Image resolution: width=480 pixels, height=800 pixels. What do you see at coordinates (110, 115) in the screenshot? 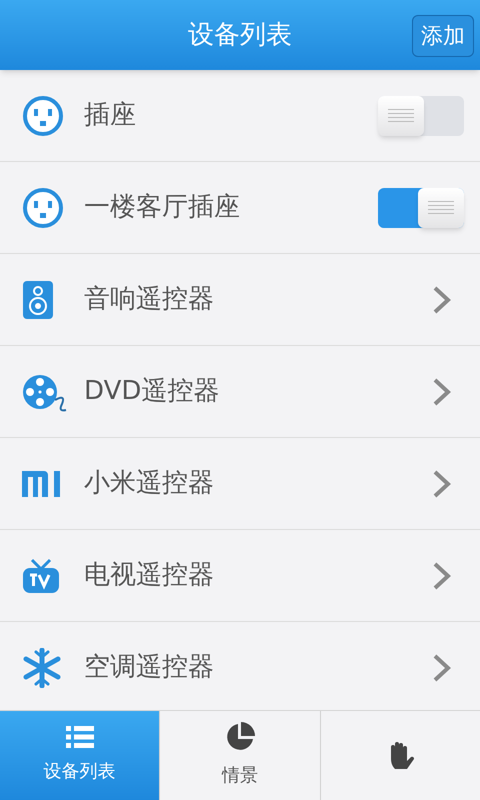
I see `device-name: 插座` at bounding box center [110, 115].